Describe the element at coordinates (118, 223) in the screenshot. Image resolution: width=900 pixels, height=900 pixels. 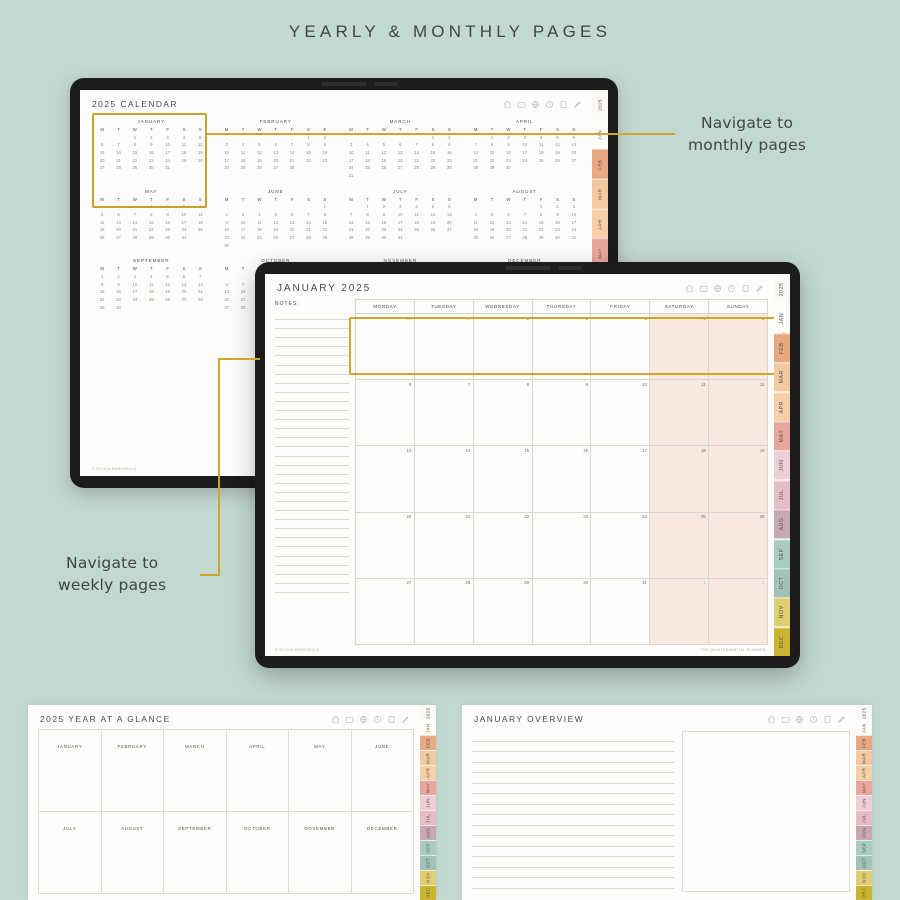
I see `mini-day: 13` at that location.